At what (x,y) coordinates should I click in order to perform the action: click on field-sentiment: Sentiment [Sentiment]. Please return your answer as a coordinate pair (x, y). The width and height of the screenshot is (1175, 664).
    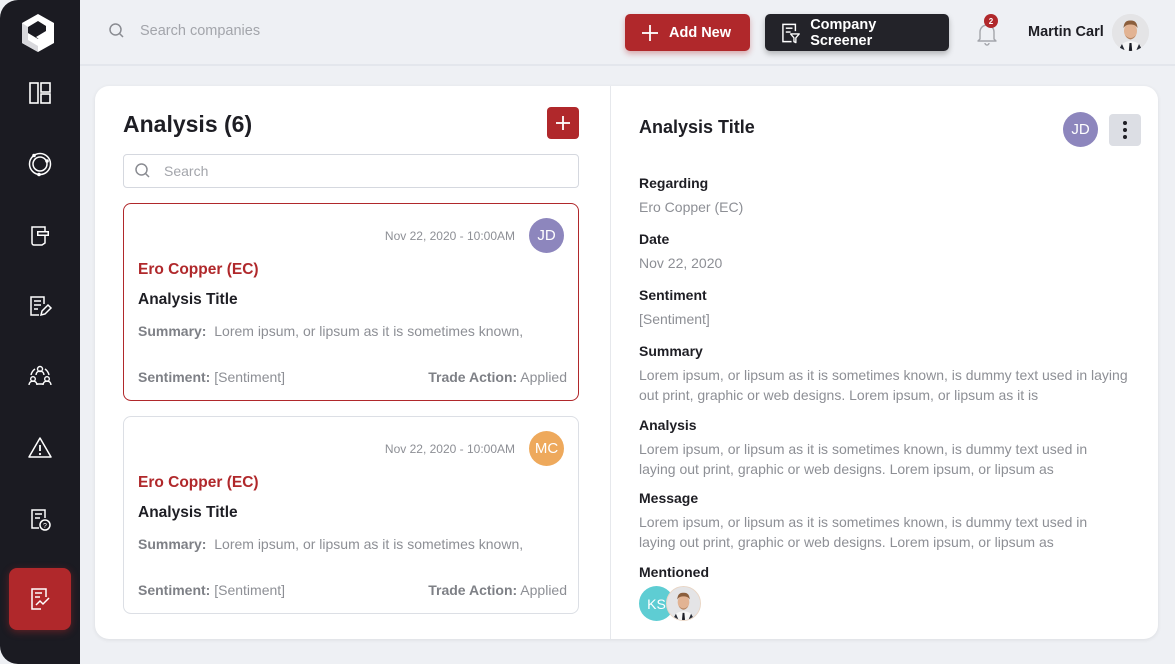
    Looking at the image, I should click on (886, 308).